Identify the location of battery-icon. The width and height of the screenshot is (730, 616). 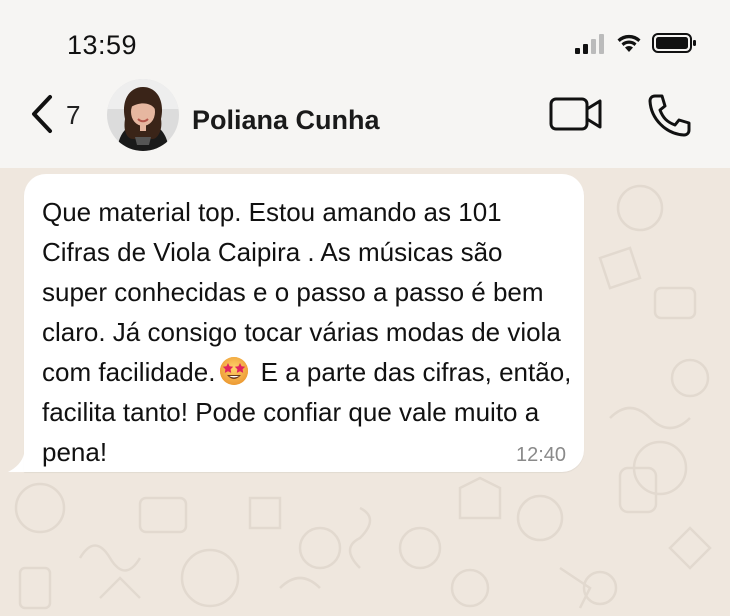
(674, 43).